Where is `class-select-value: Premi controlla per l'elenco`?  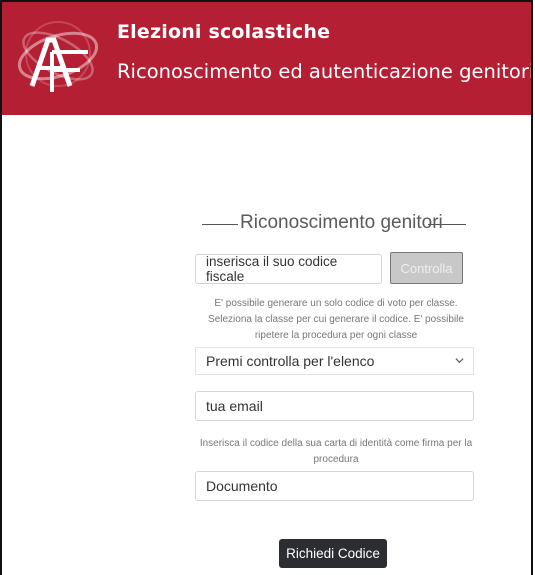 class-select-value: Premi controlla per l'elenco is located at coordinates (290, 361).